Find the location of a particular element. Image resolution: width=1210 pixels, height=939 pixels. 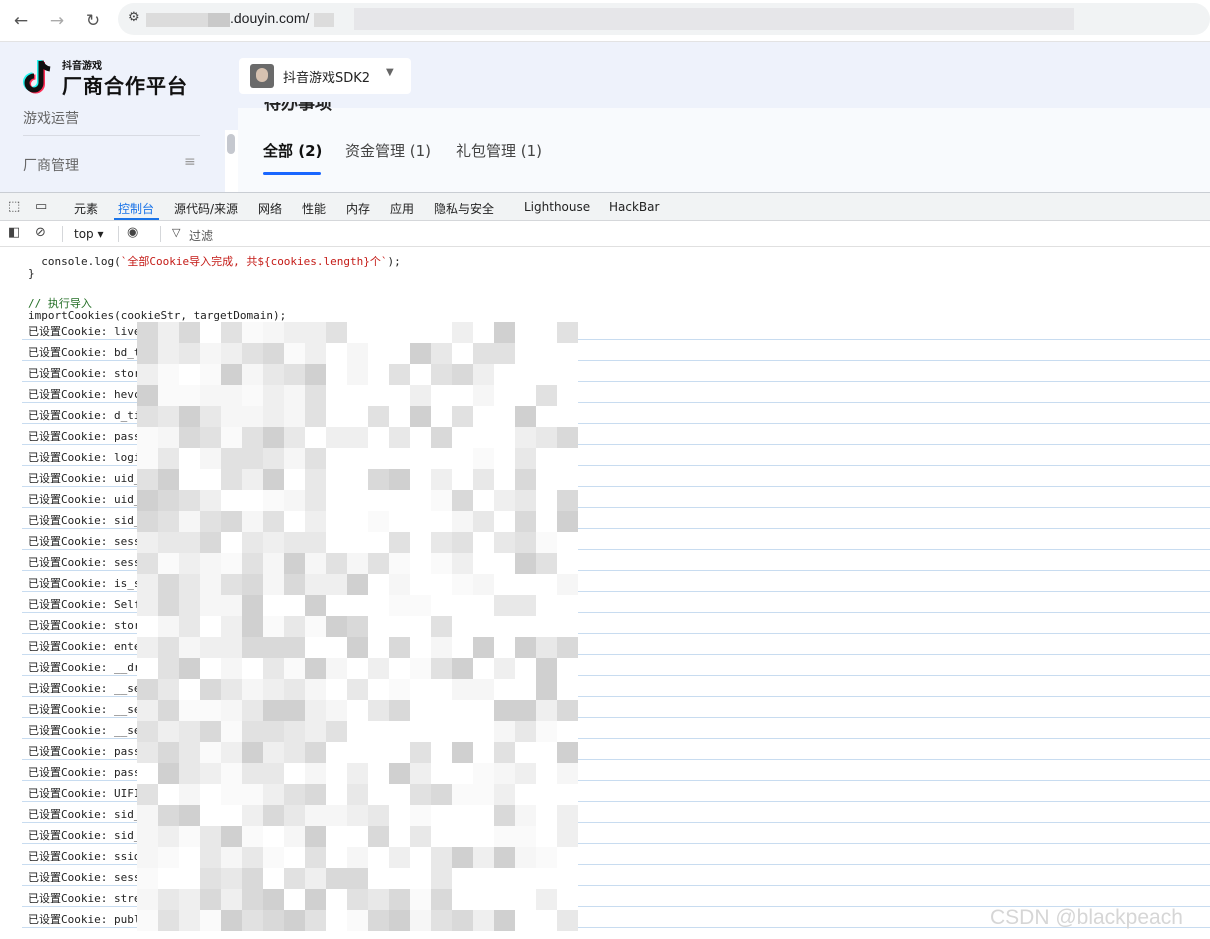

sidebar-item-game-ops: 游戏运营 is located at coordinates (51, 118).